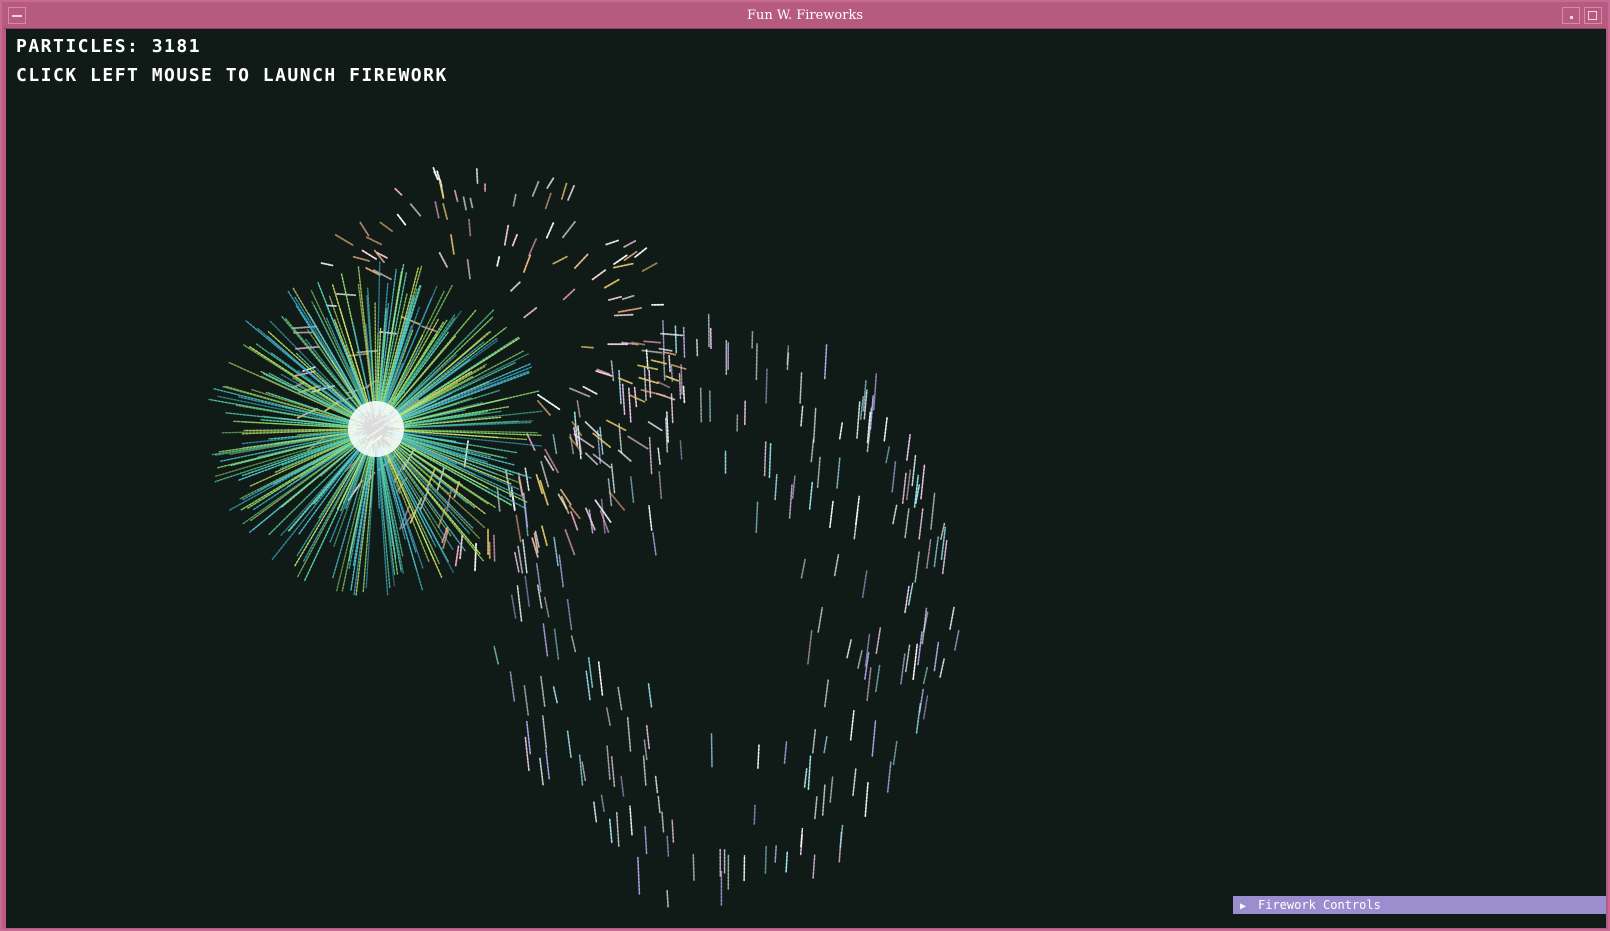  What do you see at coordinates (805, 16) in the screenshot?
I see `title-bar: Fun W. Fireworks` at bounding box center [805, 16].